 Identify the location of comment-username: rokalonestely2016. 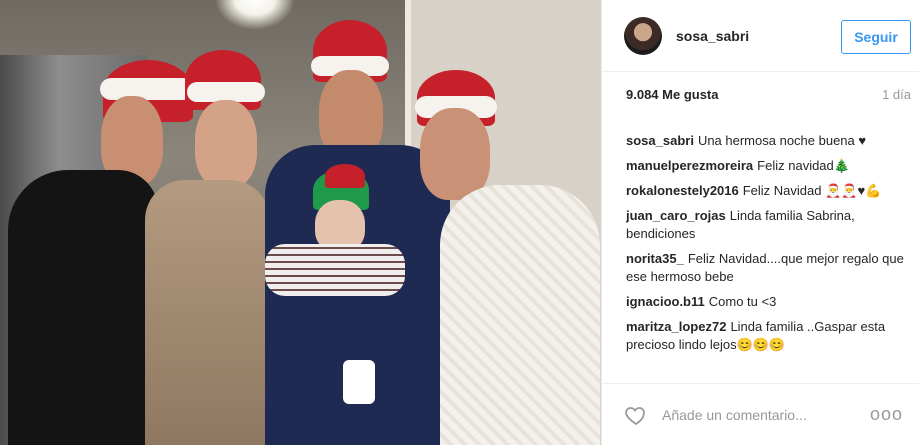
(682, 190).